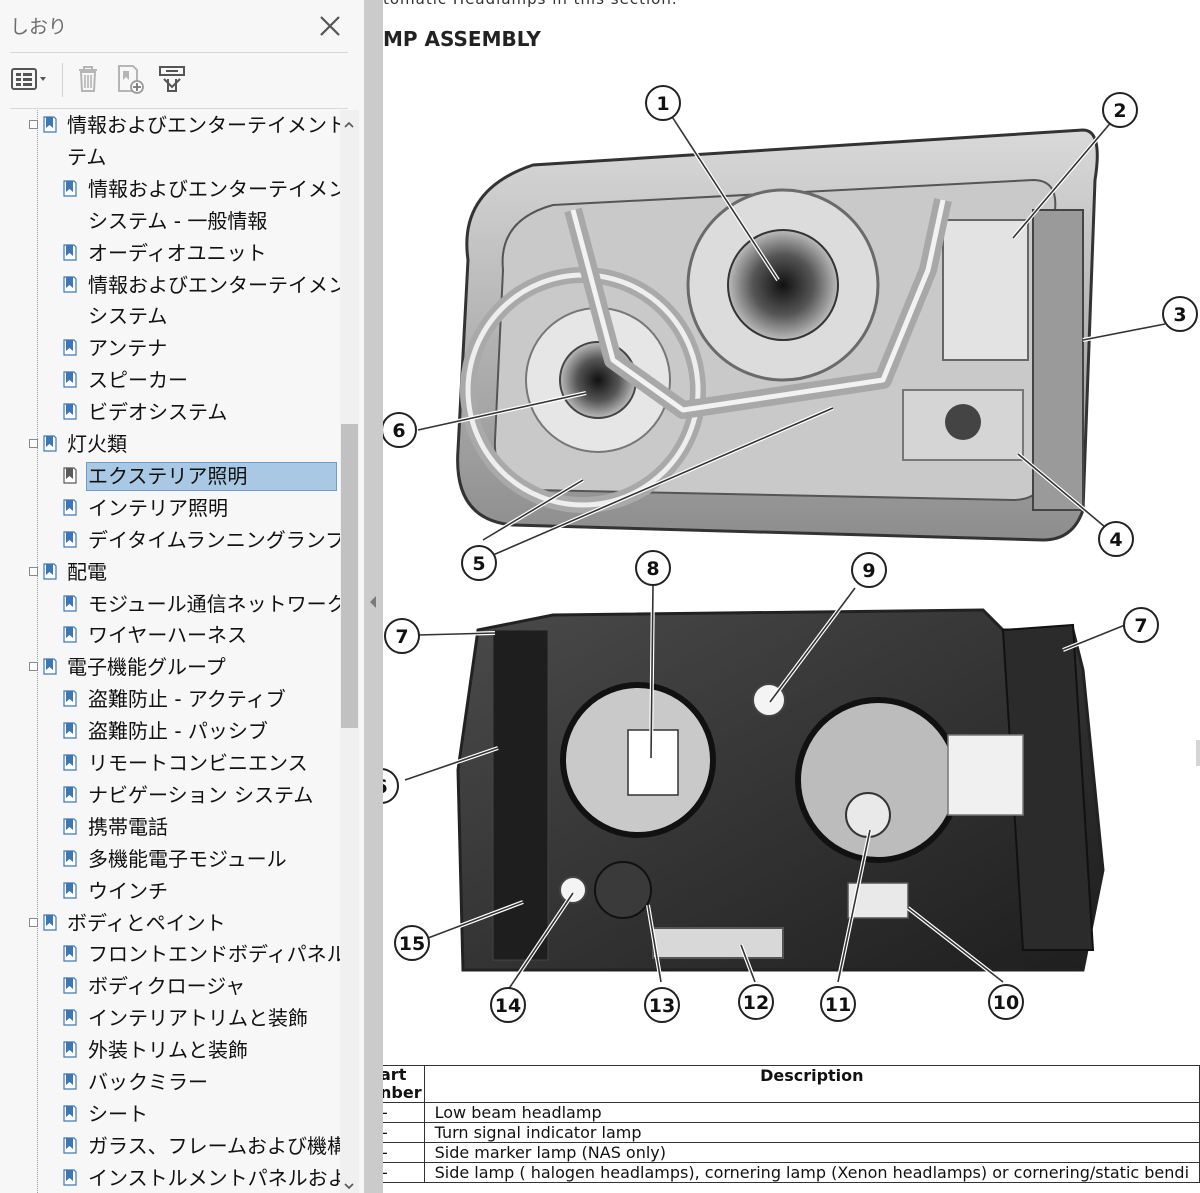 This screenshot has height=1193, width=1200. I want to click on toolbar-divider, so click(62, 80).